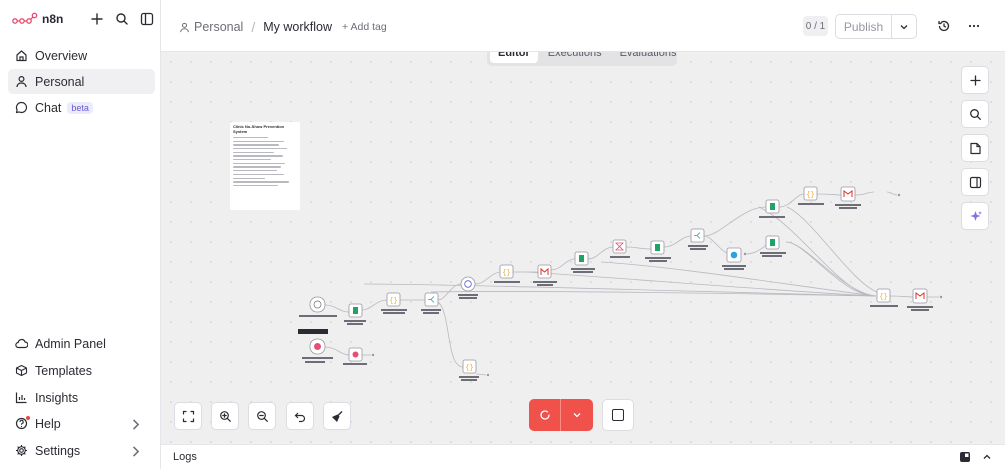 Image resolution: width=1005 pixels, height=469 pixels. I want to click on sidebar-item-settings: Settings, so click(81, 450).